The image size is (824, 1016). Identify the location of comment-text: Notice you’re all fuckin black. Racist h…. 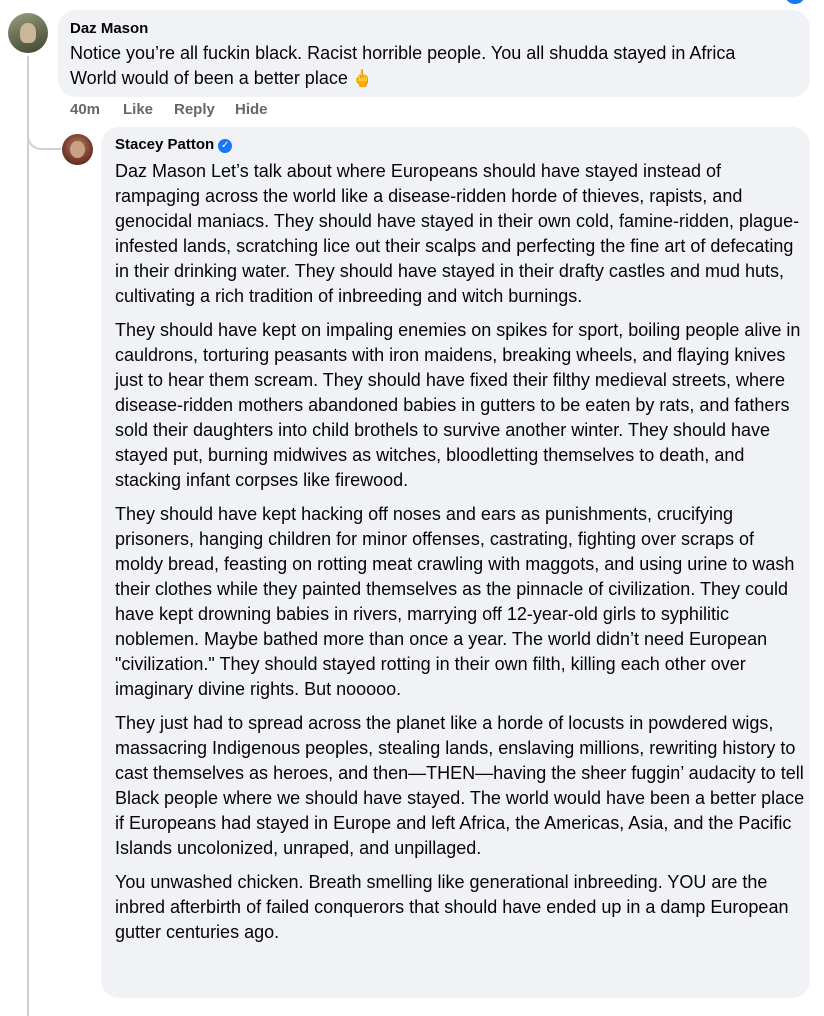
(437, 66).